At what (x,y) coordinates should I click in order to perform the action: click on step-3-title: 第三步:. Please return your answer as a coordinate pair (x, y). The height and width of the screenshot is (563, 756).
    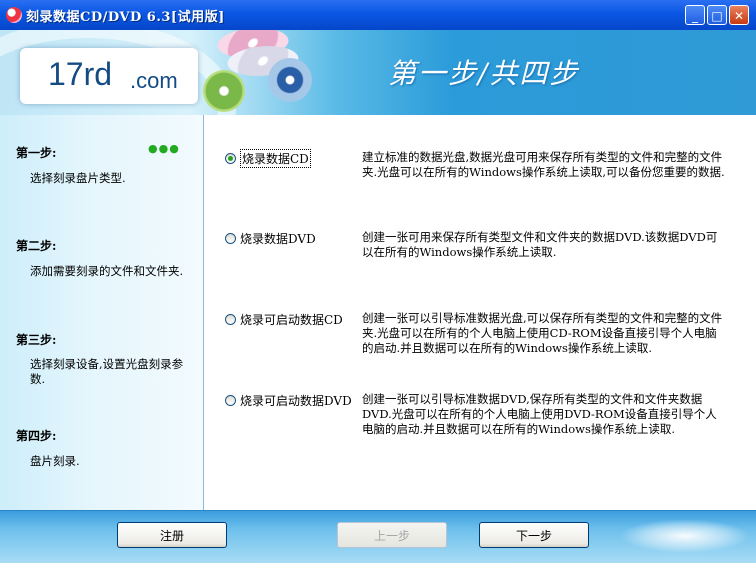
    Looking at the image, I should click on (36, 340).